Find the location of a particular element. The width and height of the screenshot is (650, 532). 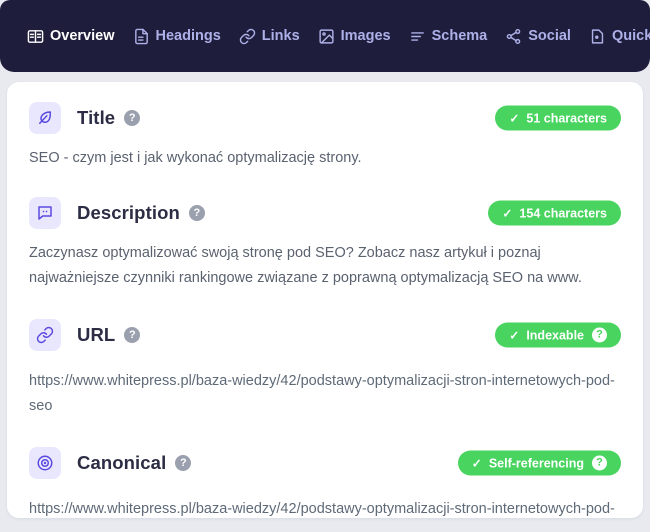

nav-item-images: Images is located at coordinates (354, 36).